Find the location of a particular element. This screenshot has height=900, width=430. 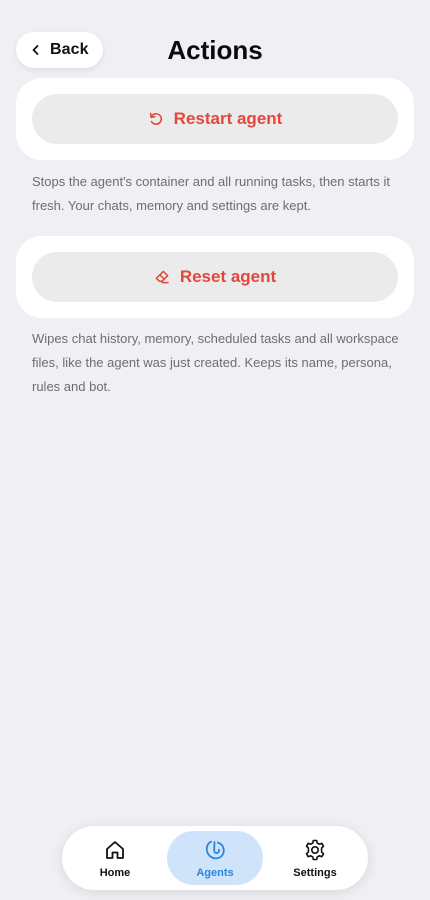

restart-icon is located at coordinates (156, 119).